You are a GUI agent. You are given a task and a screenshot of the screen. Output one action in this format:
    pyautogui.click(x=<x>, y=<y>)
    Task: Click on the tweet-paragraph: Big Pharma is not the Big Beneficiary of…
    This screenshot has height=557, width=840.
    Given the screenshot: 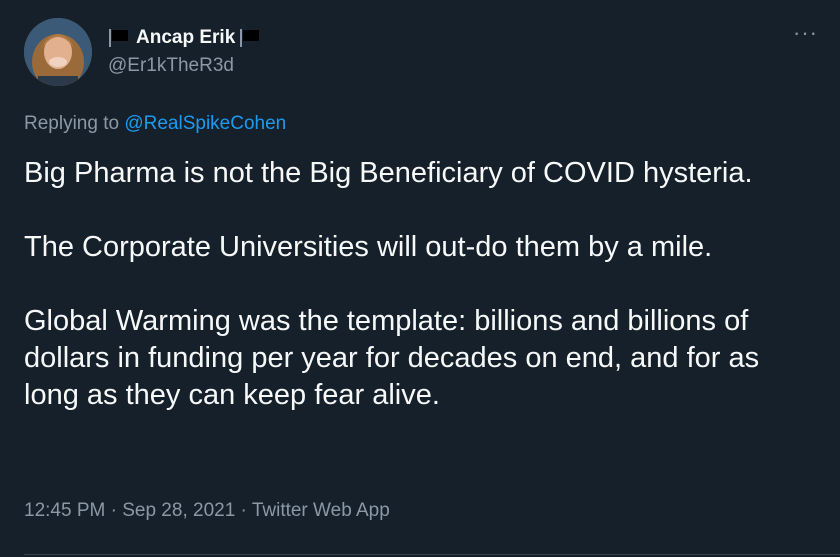 What is the action you would take?
    pyautogui.click(x=388, y=173)
    